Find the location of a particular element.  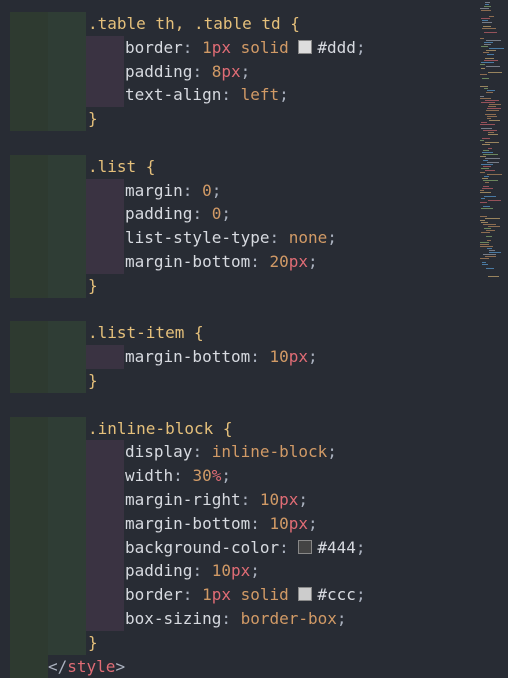

code-text: border: 1px solid #ddd; is located at coordinates (245, 48).